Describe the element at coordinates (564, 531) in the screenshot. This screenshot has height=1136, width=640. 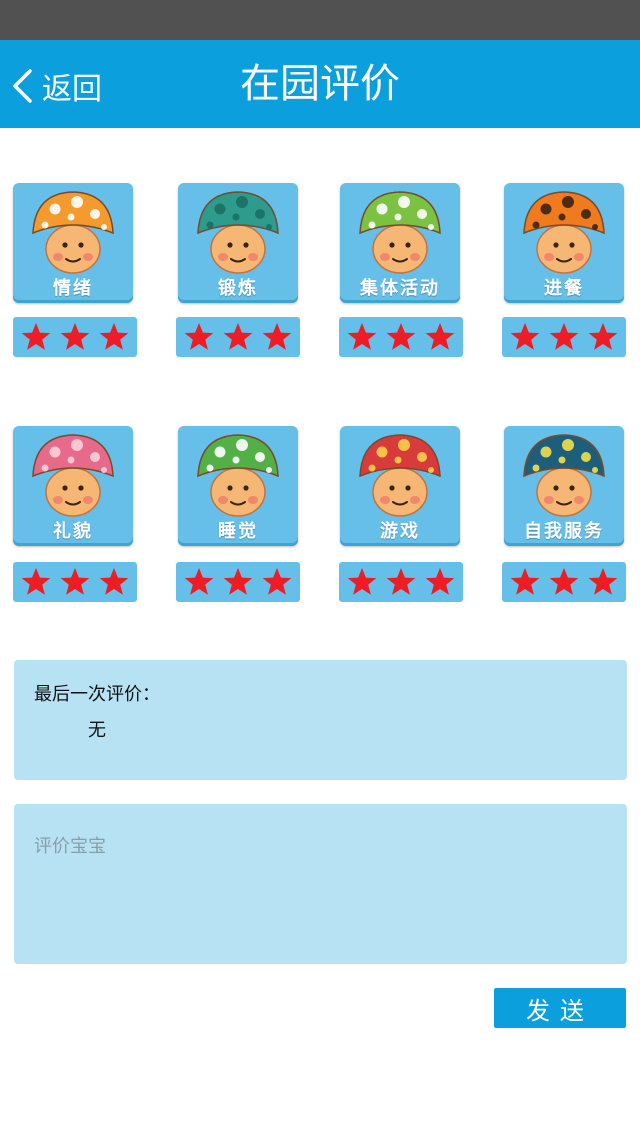
I see `category-label: 自我服务` at that location.